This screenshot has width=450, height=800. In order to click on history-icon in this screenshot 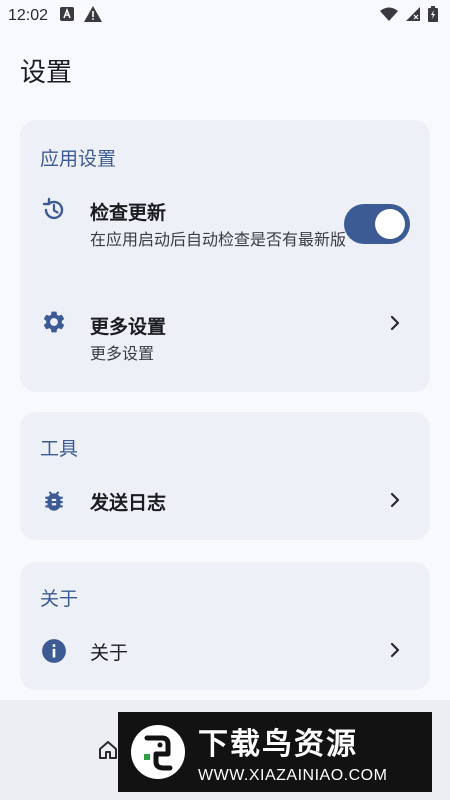, I will do `click(54, 210)`.